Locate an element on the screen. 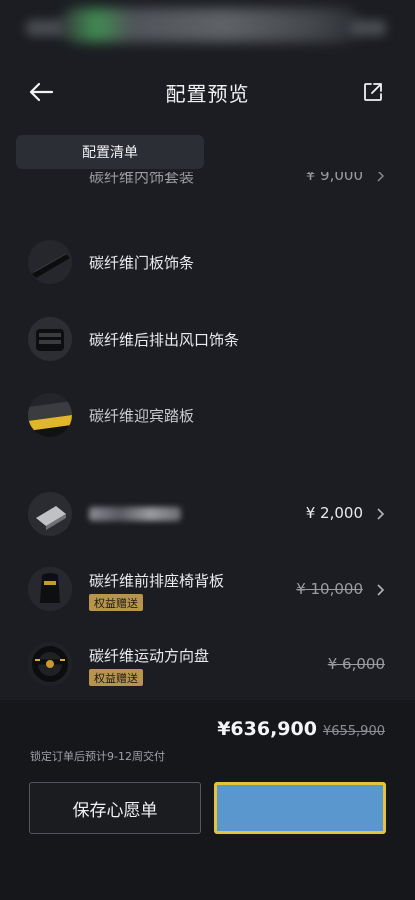  tab-bar: 配置清单 is located at coordinates (207, 152).